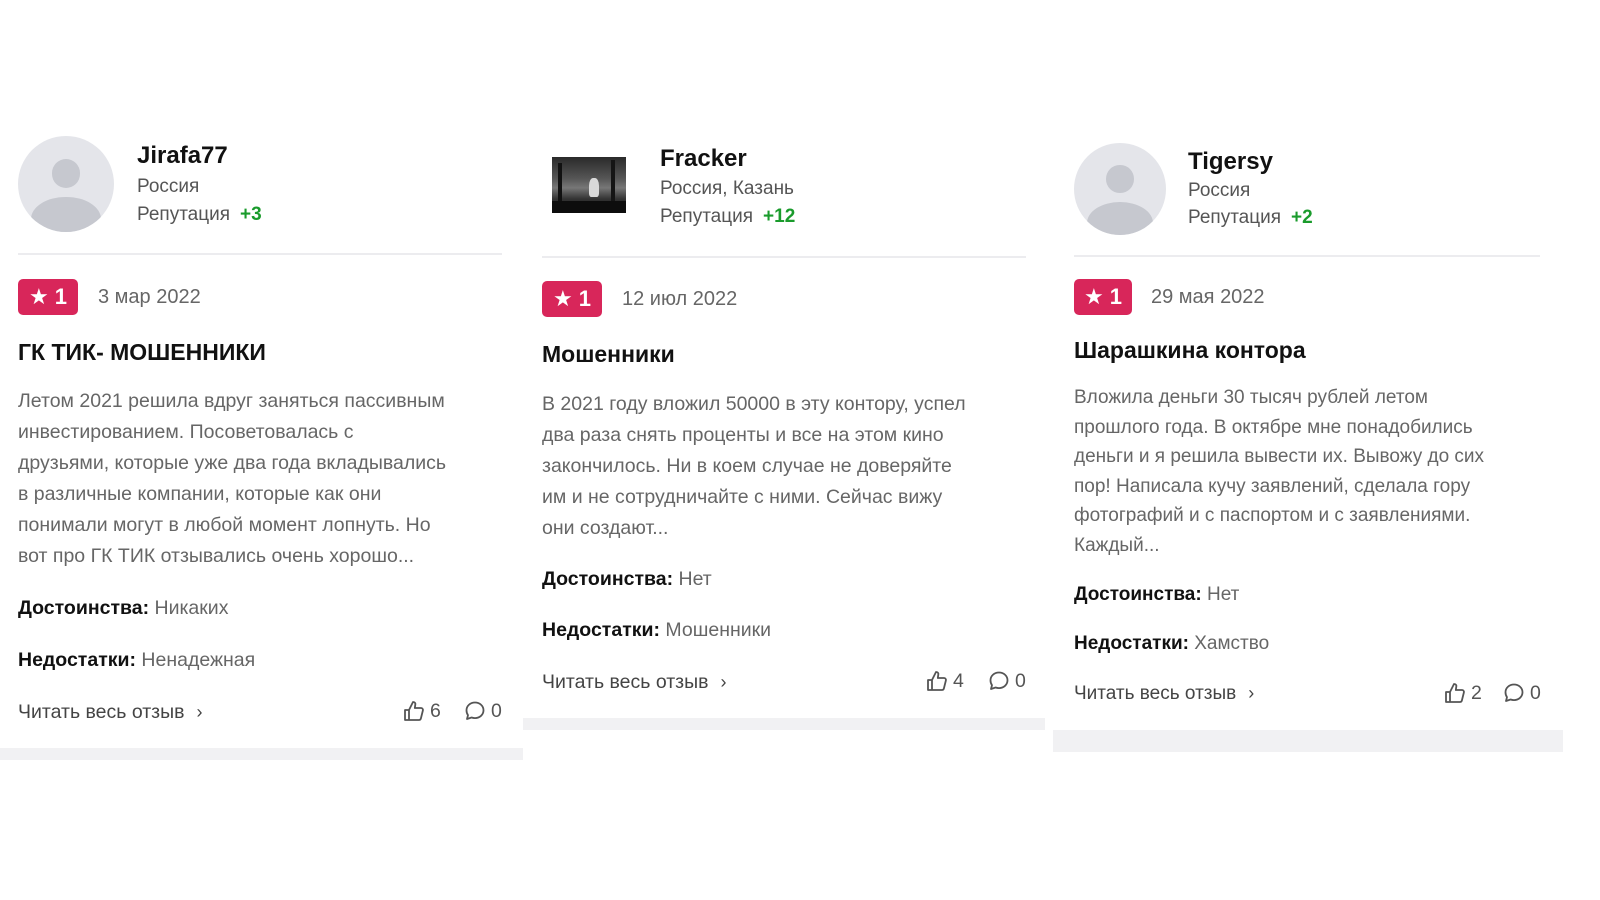  Describe the element at coordinates (198, 660) in the screenshot. I see `cons-value: Ненадежная` at that location.